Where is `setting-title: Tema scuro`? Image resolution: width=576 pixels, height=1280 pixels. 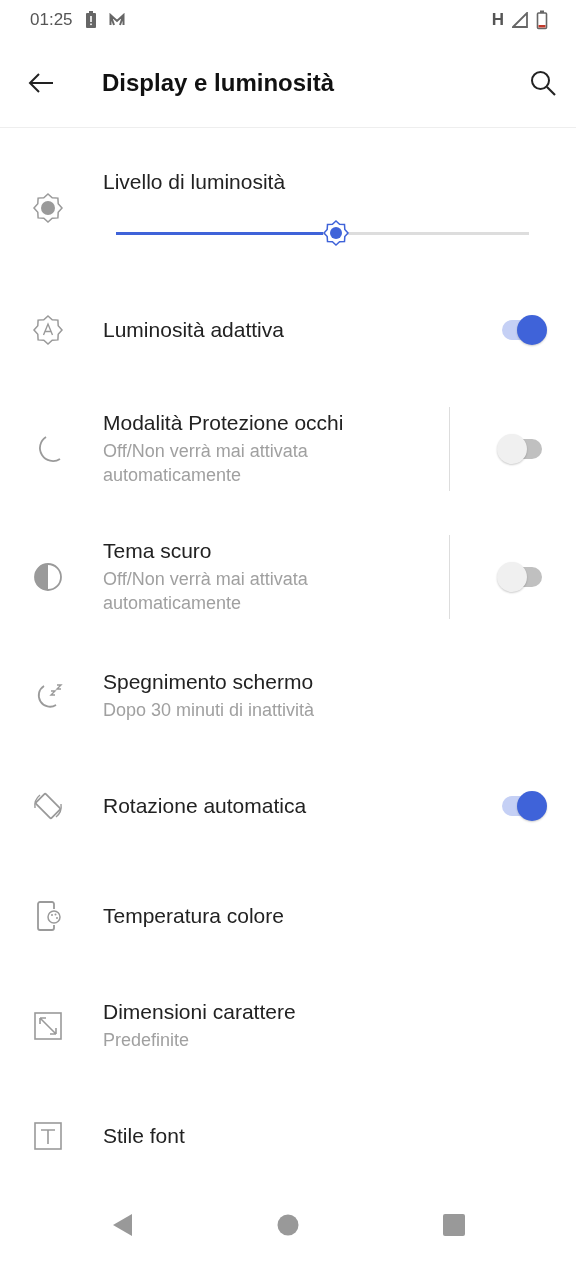 setting-title: Tema scuro is located at coordinates (158, 550).